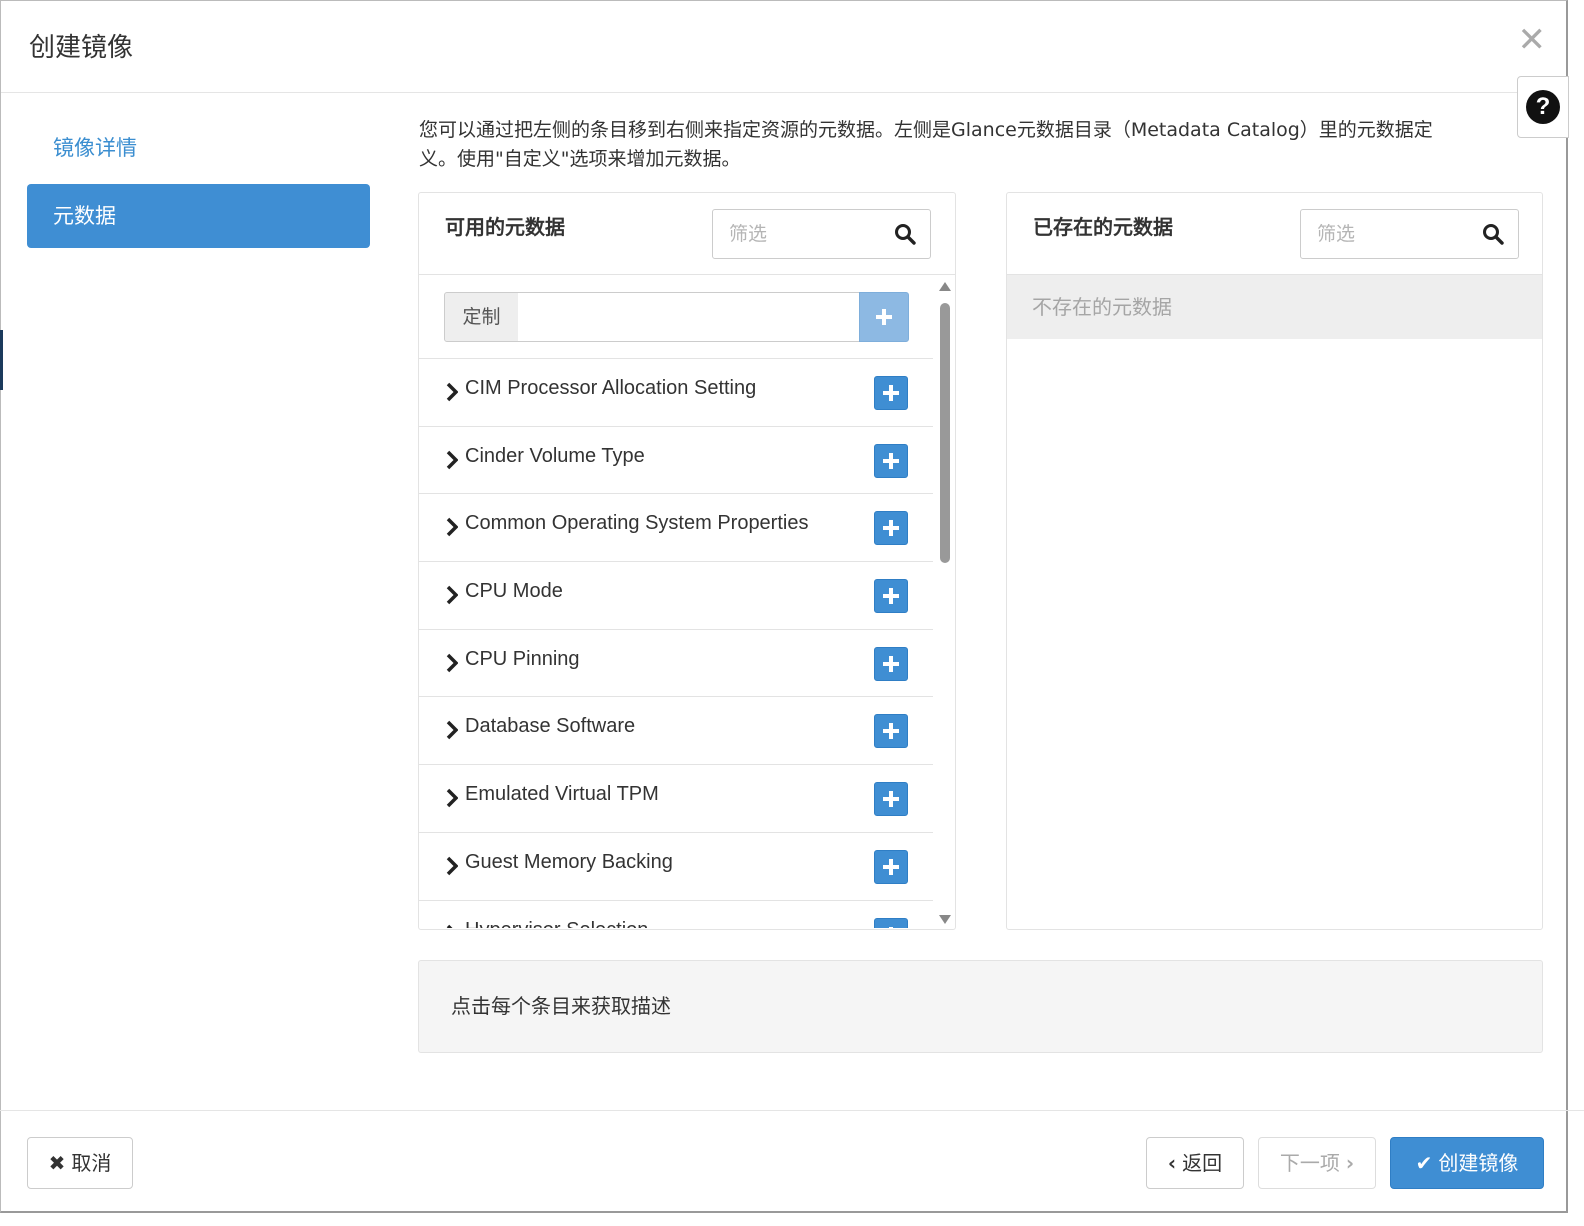 This screenshot has width=1584, height=1226. I want to click on scroll-thumb, so click(945, 433).